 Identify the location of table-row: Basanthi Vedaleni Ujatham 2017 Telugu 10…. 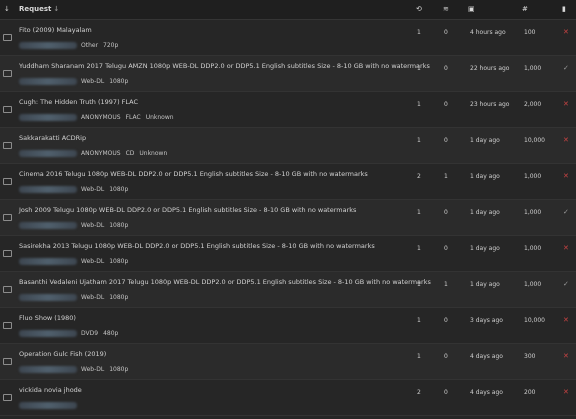
(288, 290).